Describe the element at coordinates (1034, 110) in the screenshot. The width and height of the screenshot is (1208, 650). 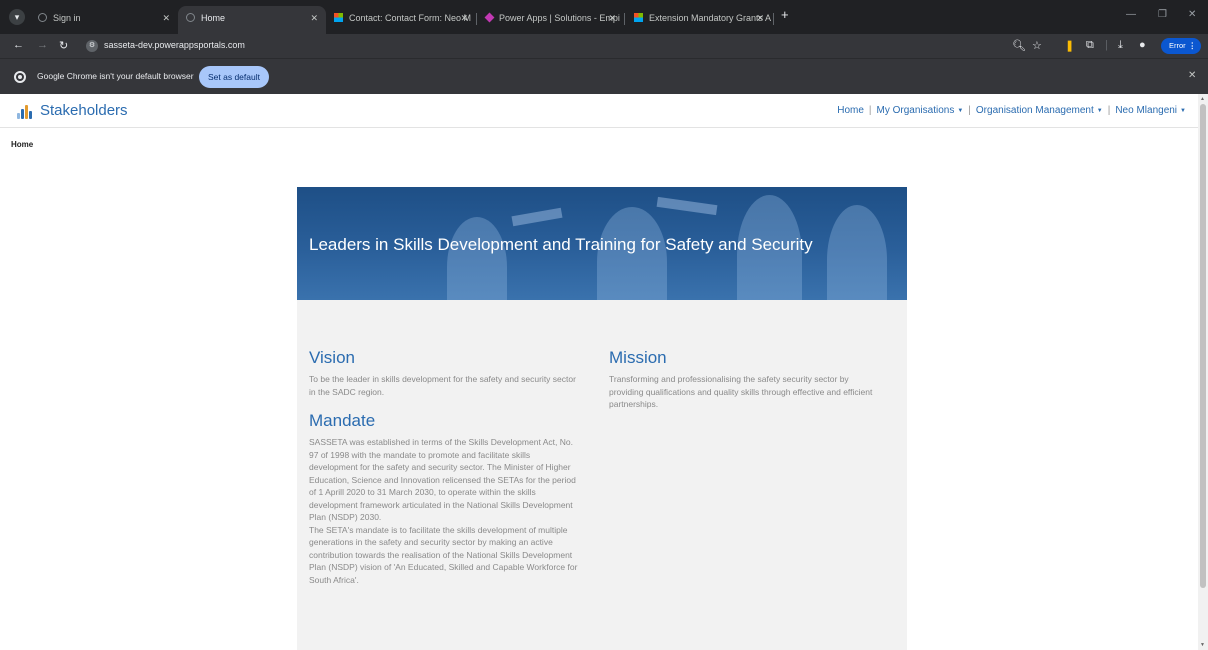
I see `nav-label: Organisation Management` at that location.